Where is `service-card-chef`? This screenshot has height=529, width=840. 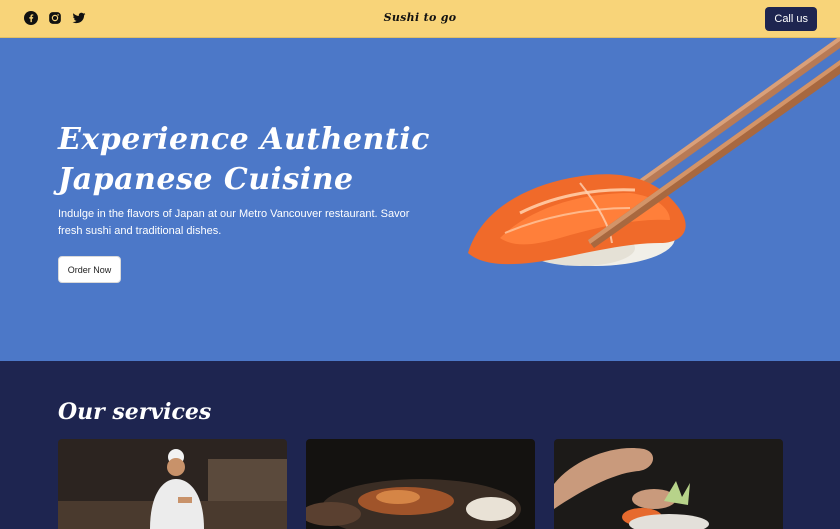
service-card-chef is located at coordinates (172, 484).